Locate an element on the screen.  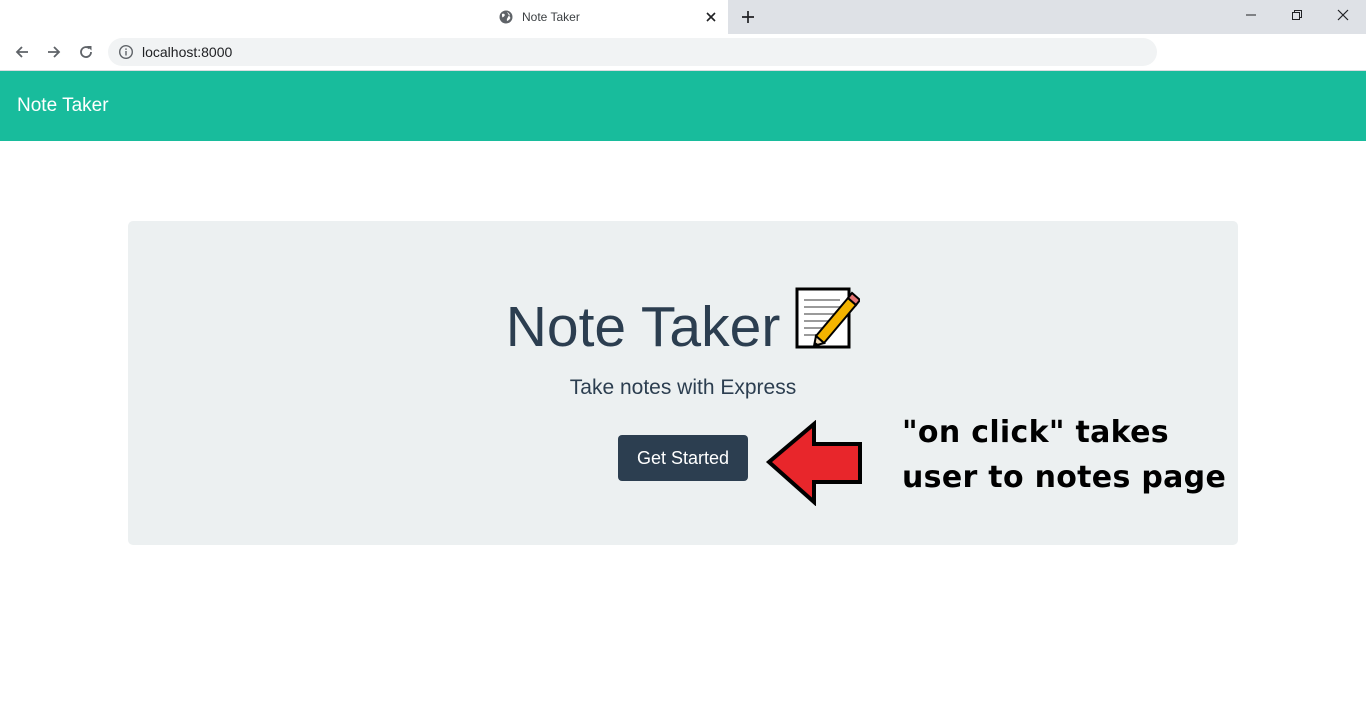
reload-icon is located at coordinates (86, 52).